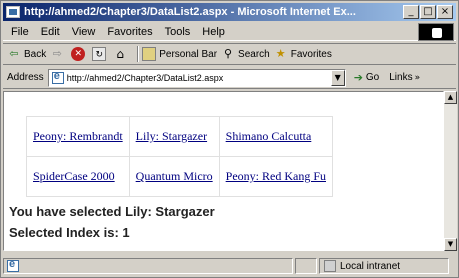  I want to click on status-bar: Local intranet, so click(229, 266).